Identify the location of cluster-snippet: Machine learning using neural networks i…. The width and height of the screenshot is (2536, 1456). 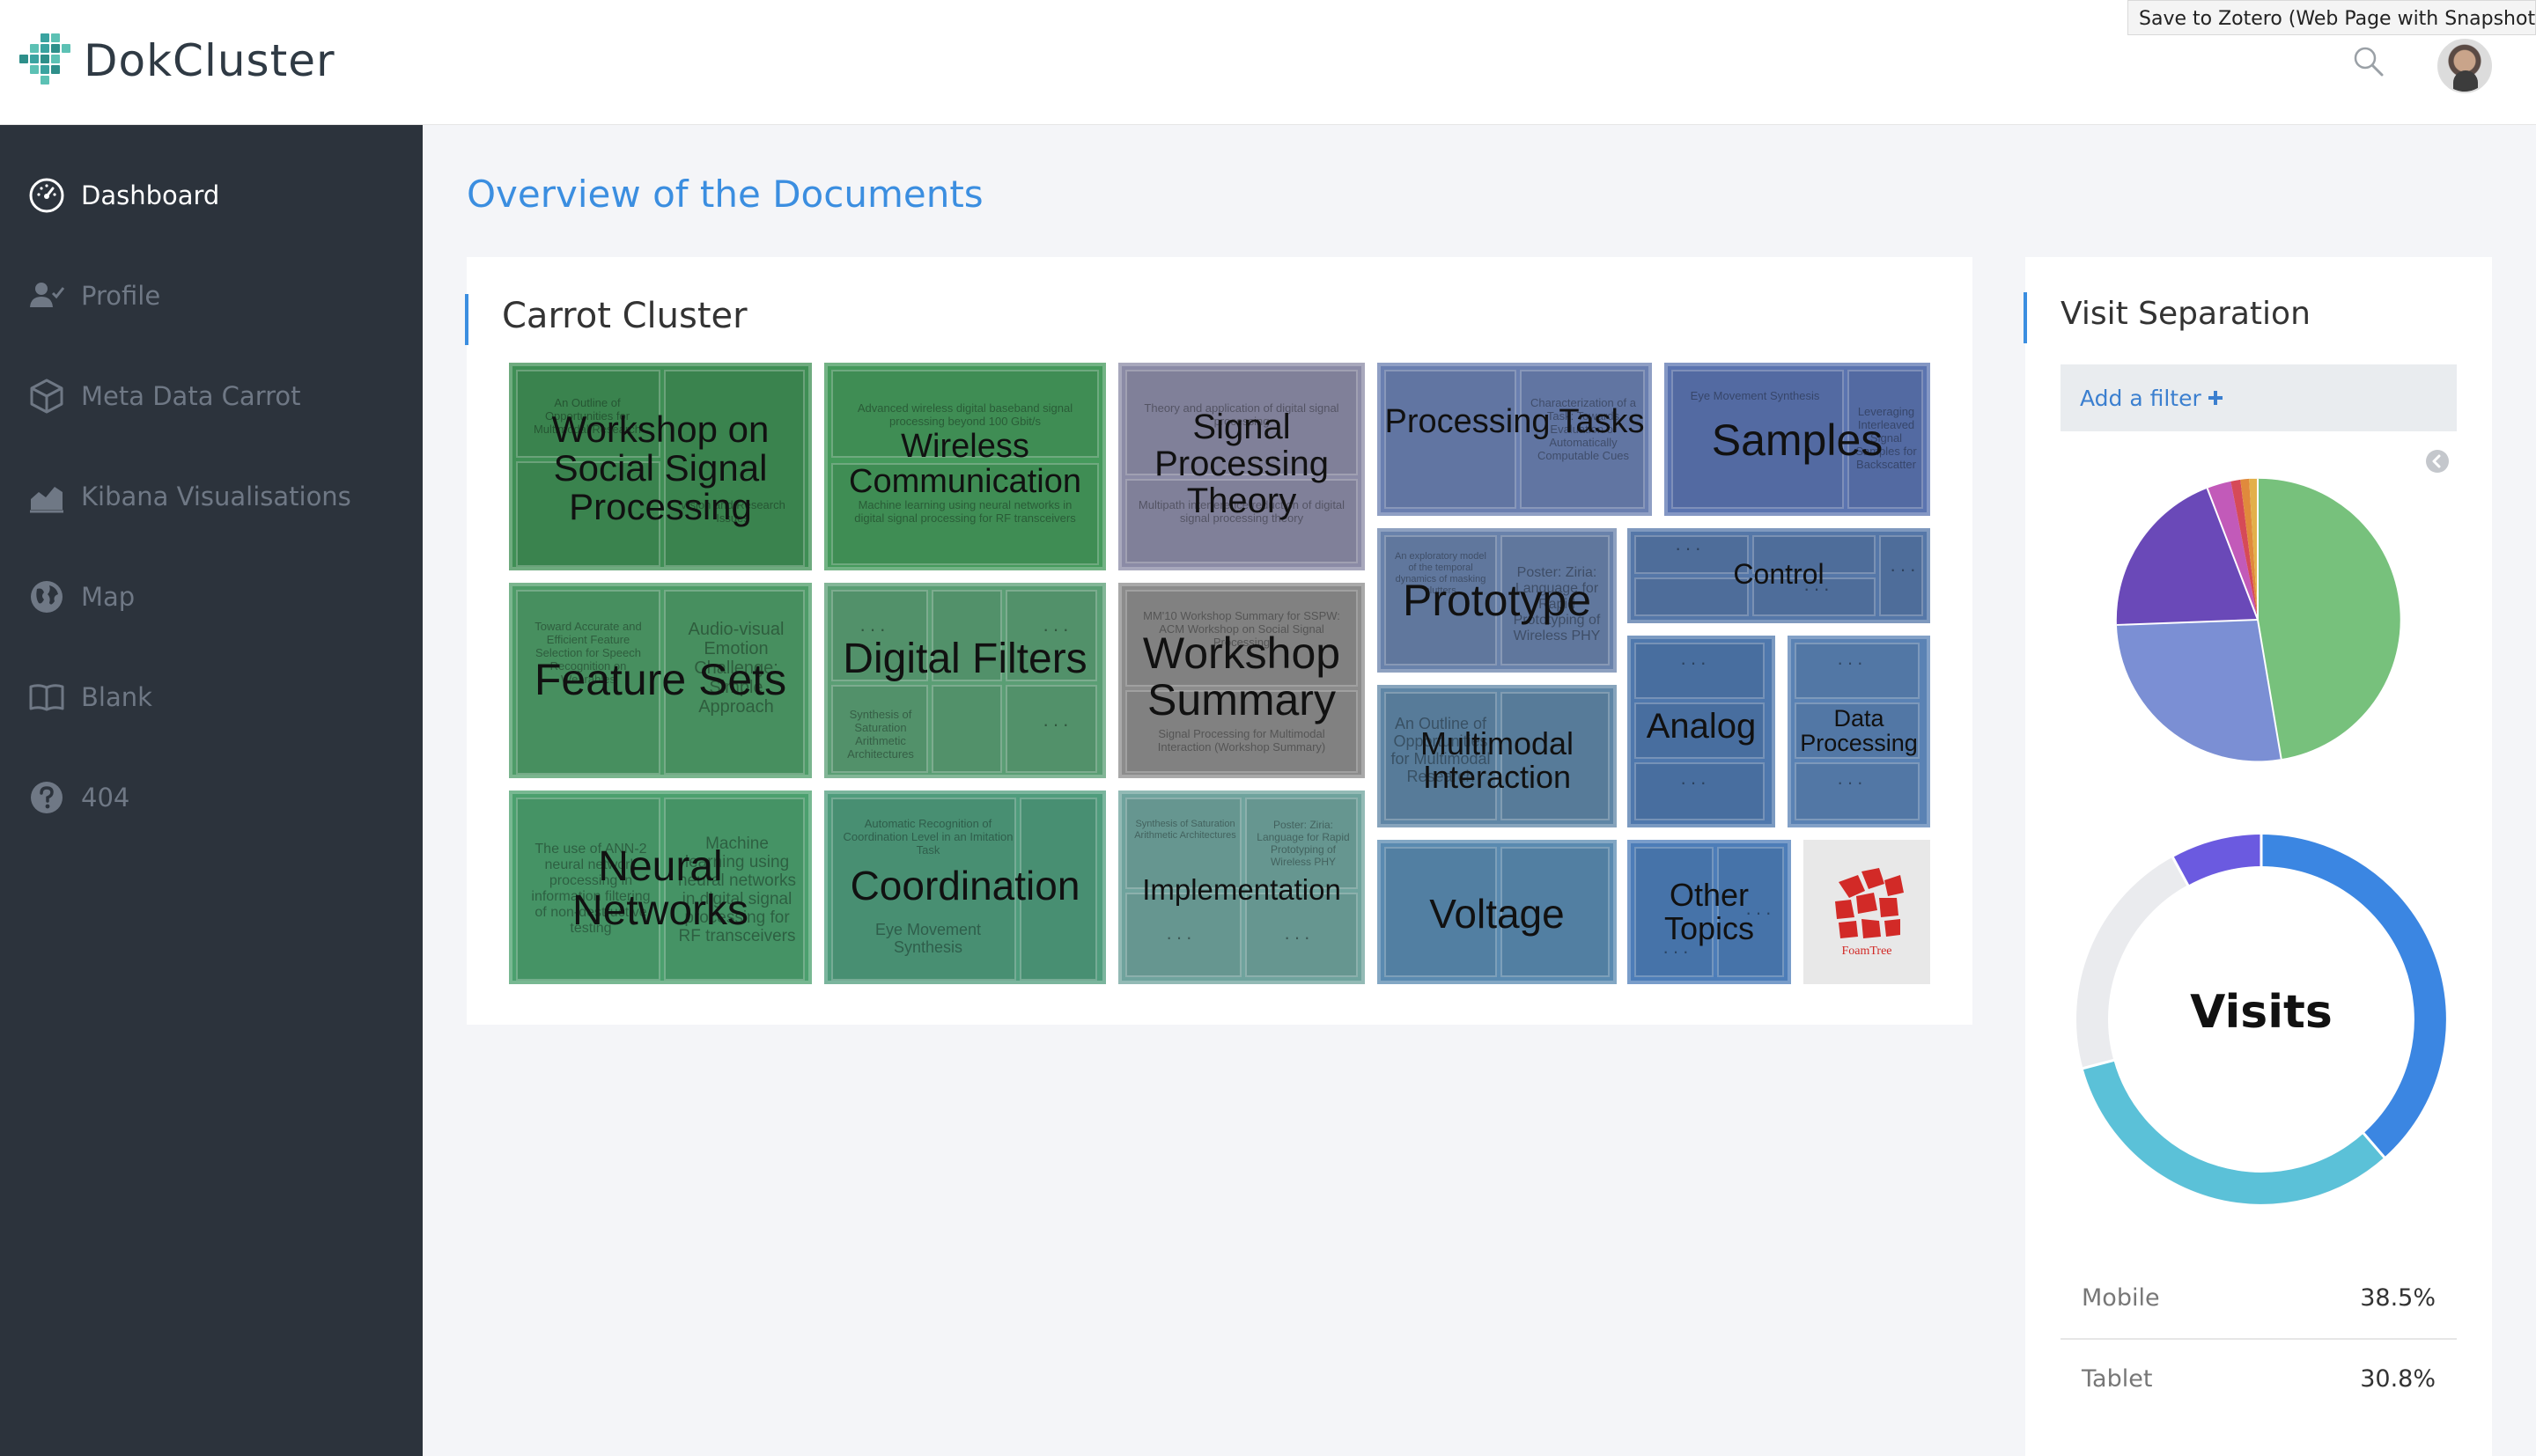
(965, 511).